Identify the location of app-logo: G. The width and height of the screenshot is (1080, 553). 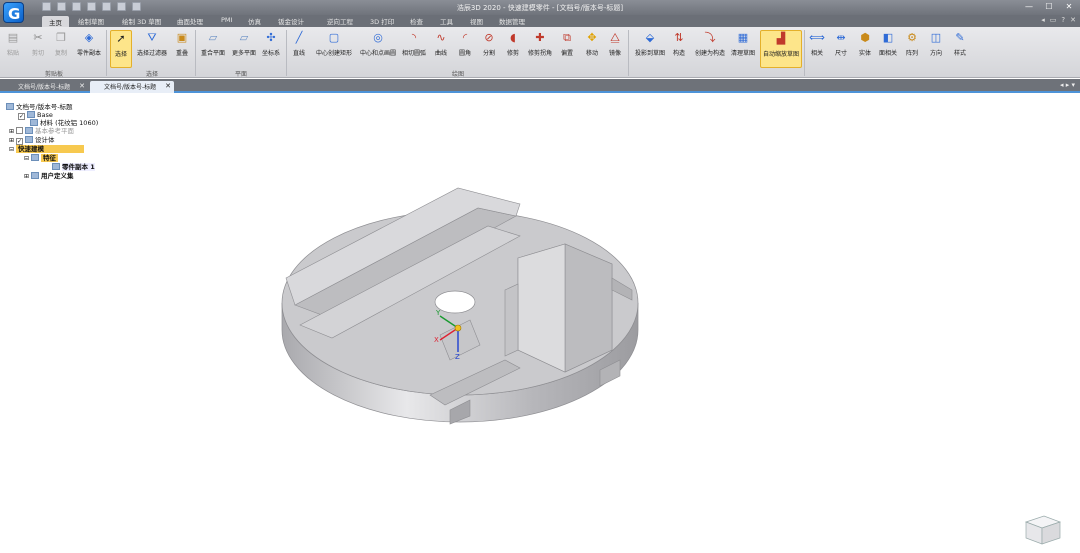
(13, 12).